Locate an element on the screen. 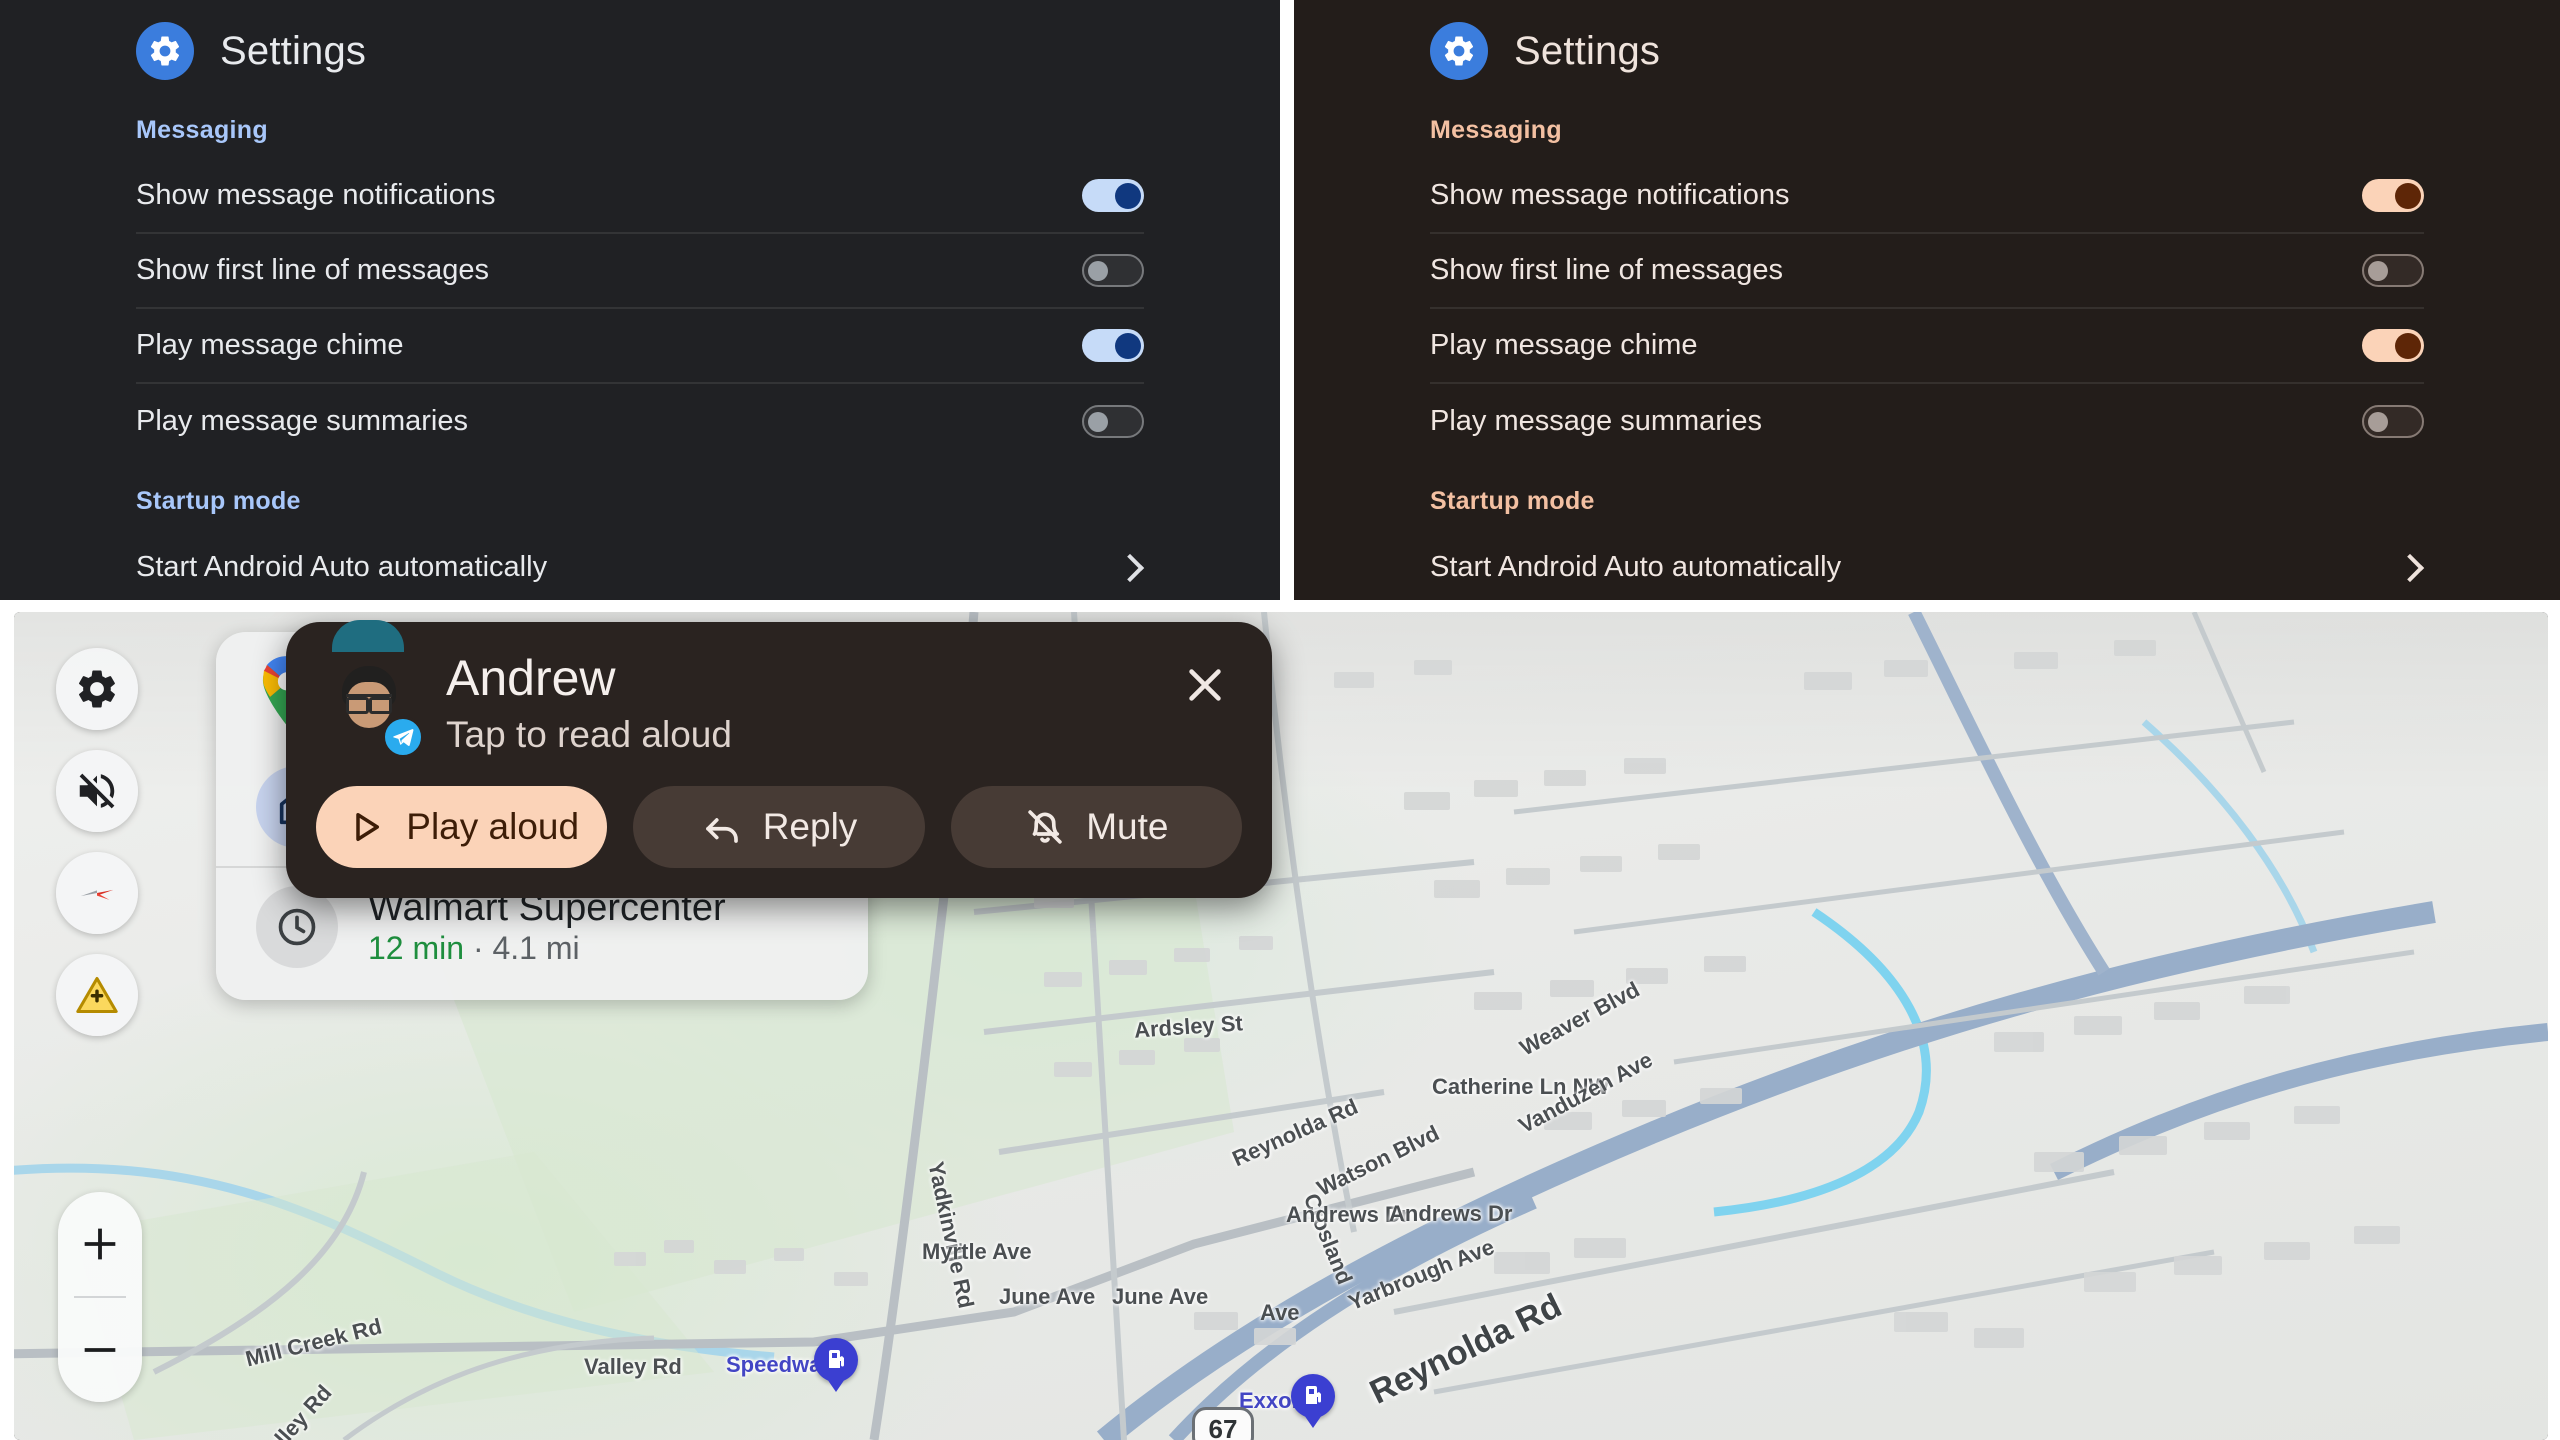 The height and width of the screenshot is (1440, 2560). notification-sender: Andrew is located at coordinates (531, 678).